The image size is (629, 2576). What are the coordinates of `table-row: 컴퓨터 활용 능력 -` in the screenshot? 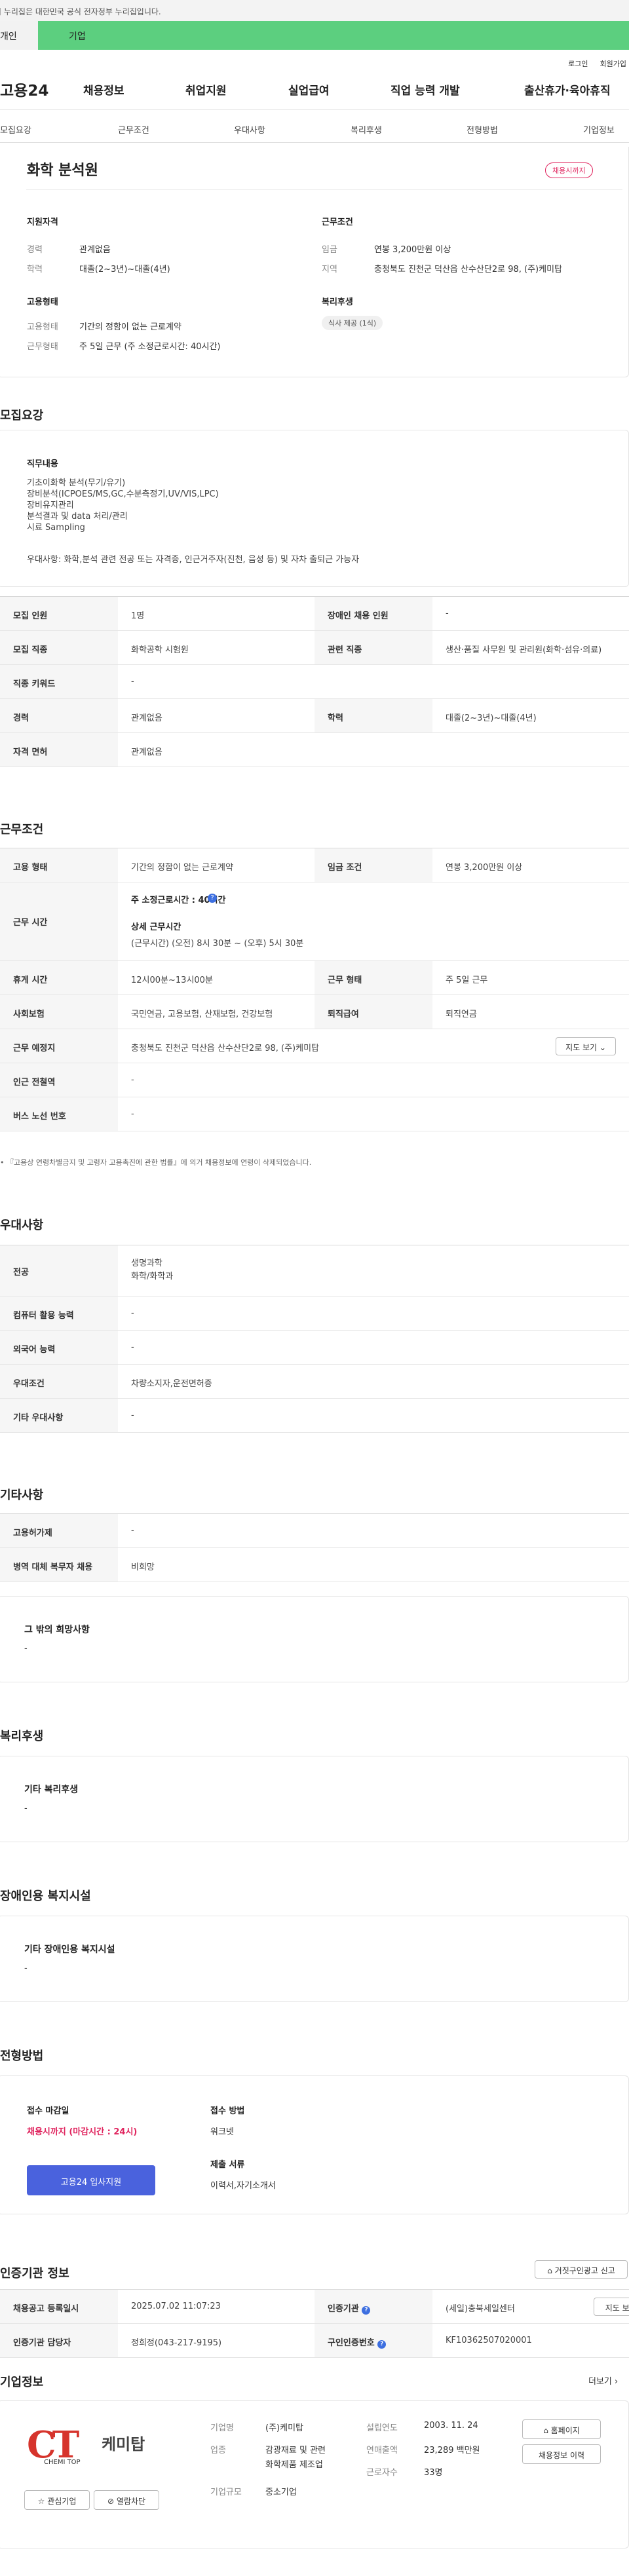 It's located at (314, 1314).